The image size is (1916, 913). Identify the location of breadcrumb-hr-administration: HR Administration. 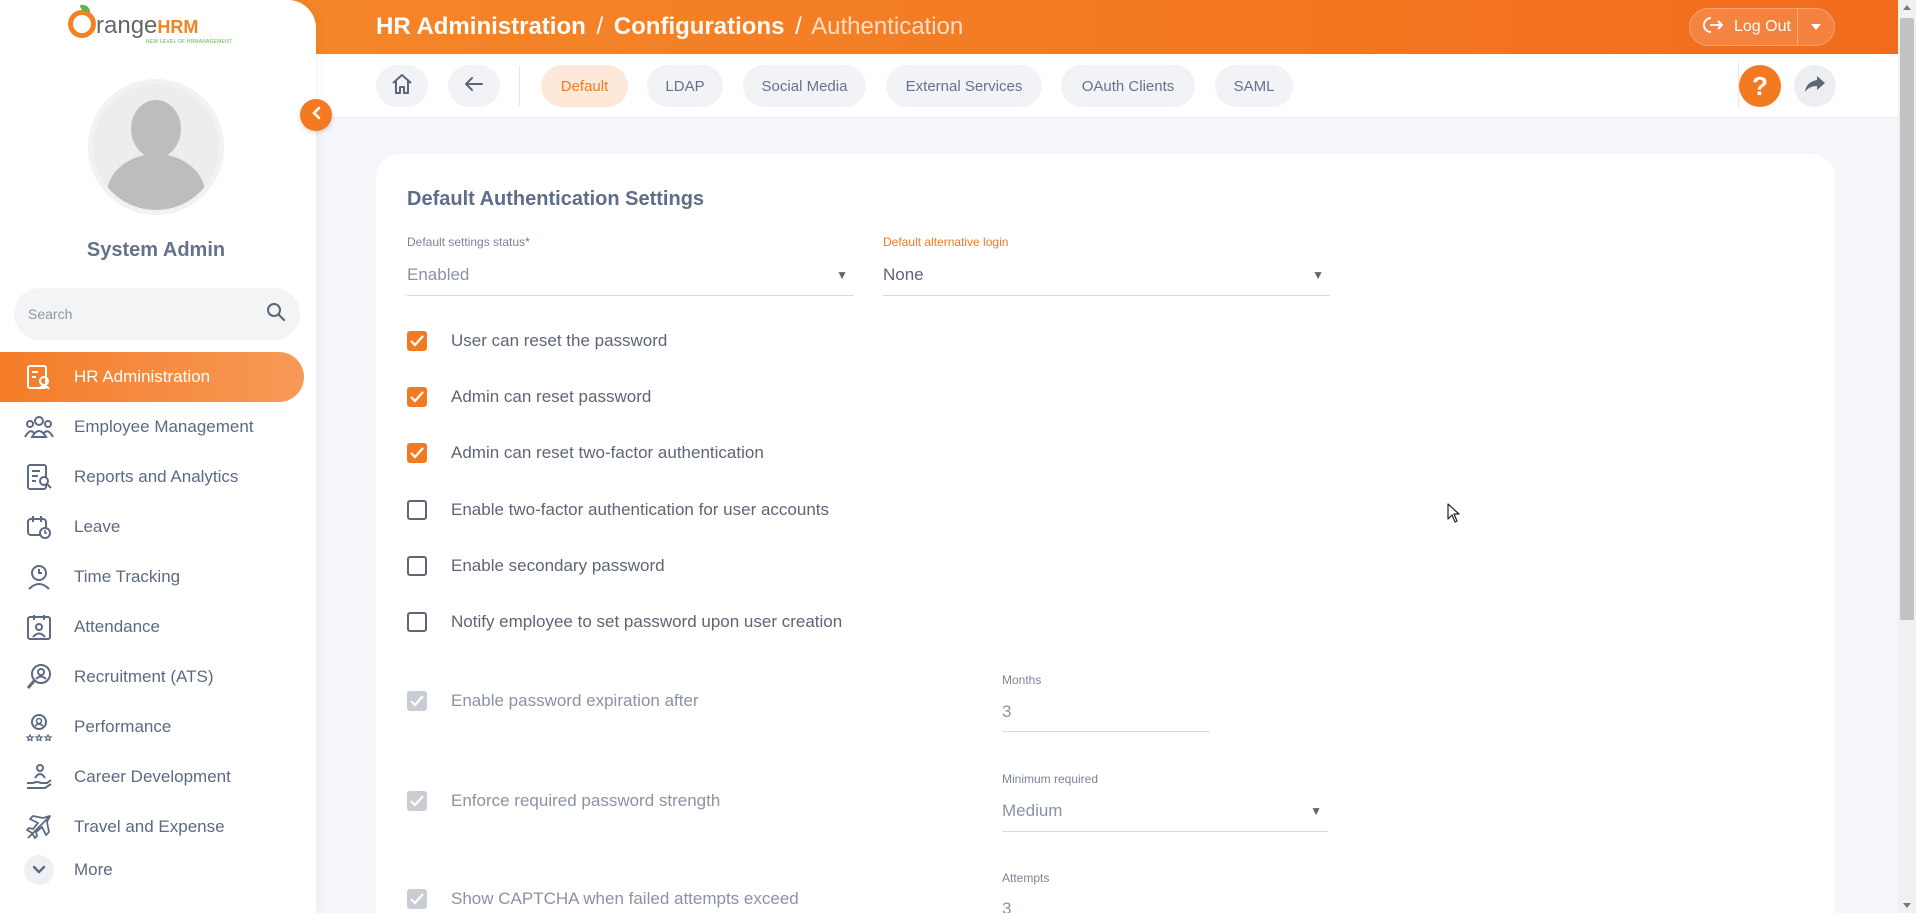
(481, 26).